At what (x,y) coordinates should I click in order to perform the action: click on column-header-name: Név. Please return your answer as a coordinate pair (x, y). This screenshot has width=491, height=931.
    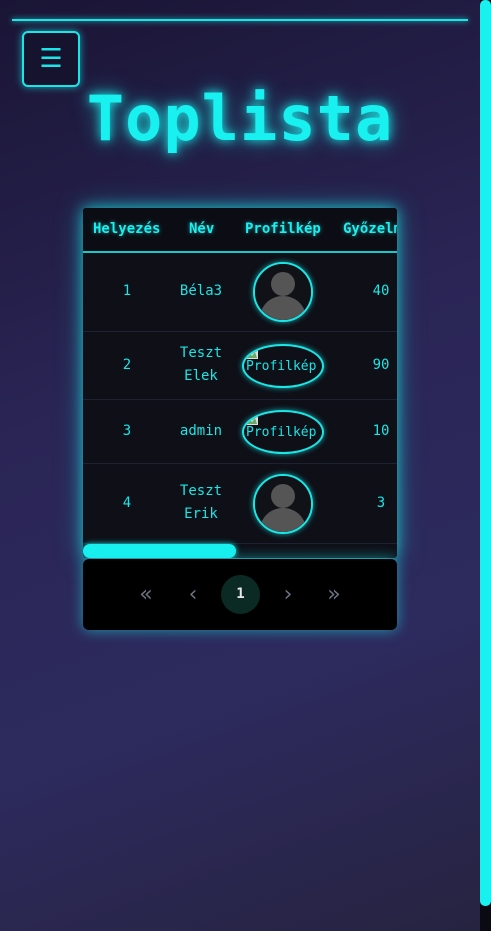
    Looking at the image, I should click on (201, 229).